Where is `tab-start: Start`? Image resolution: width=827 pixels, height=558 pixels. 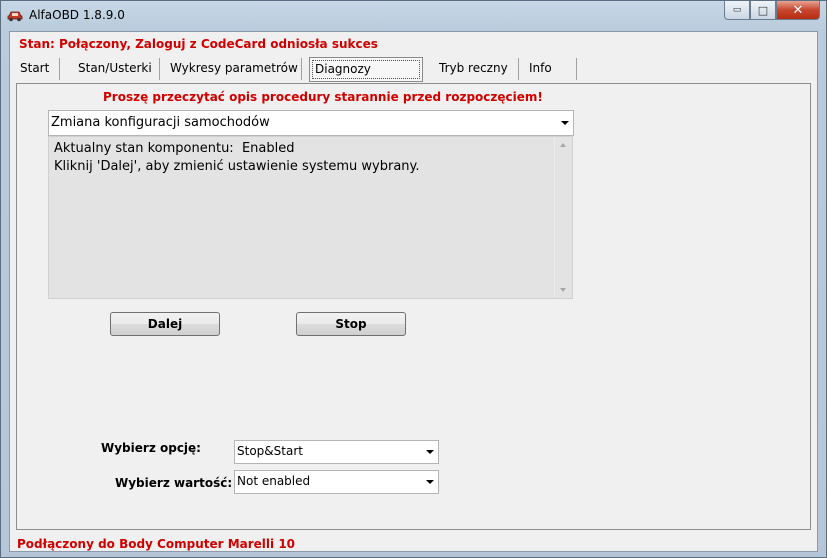 tab-start: Start is located at coordinates (35, 68).